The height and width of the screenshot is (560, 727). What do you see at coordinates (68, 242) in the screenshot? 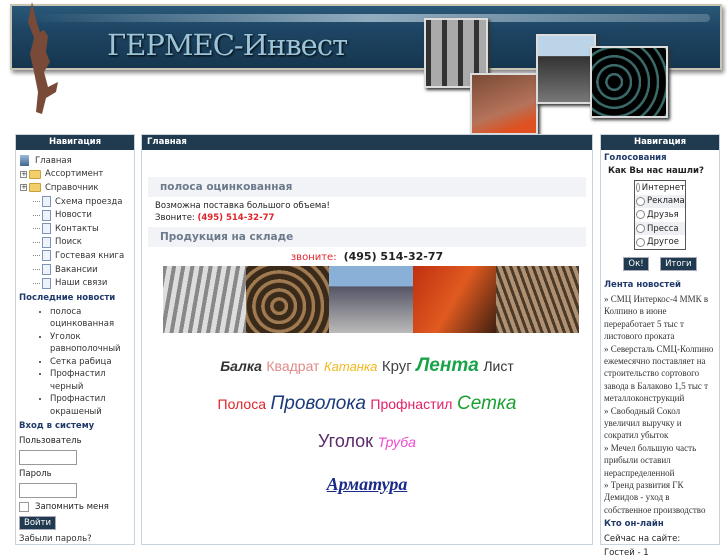
I see `nav-item-label: Поиск` at bounding box center [68, 242].